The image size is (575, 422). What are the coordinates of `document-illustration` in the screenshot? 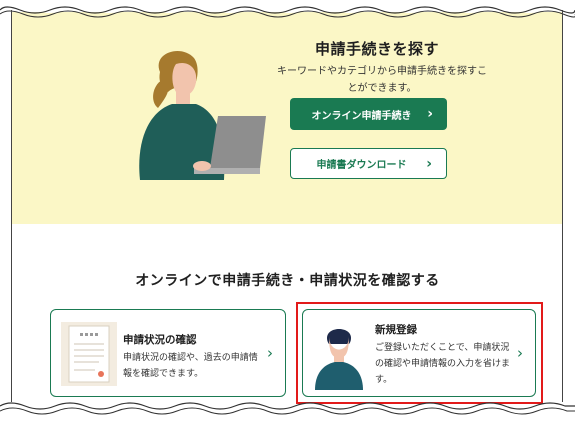 It's located at (89, 354).